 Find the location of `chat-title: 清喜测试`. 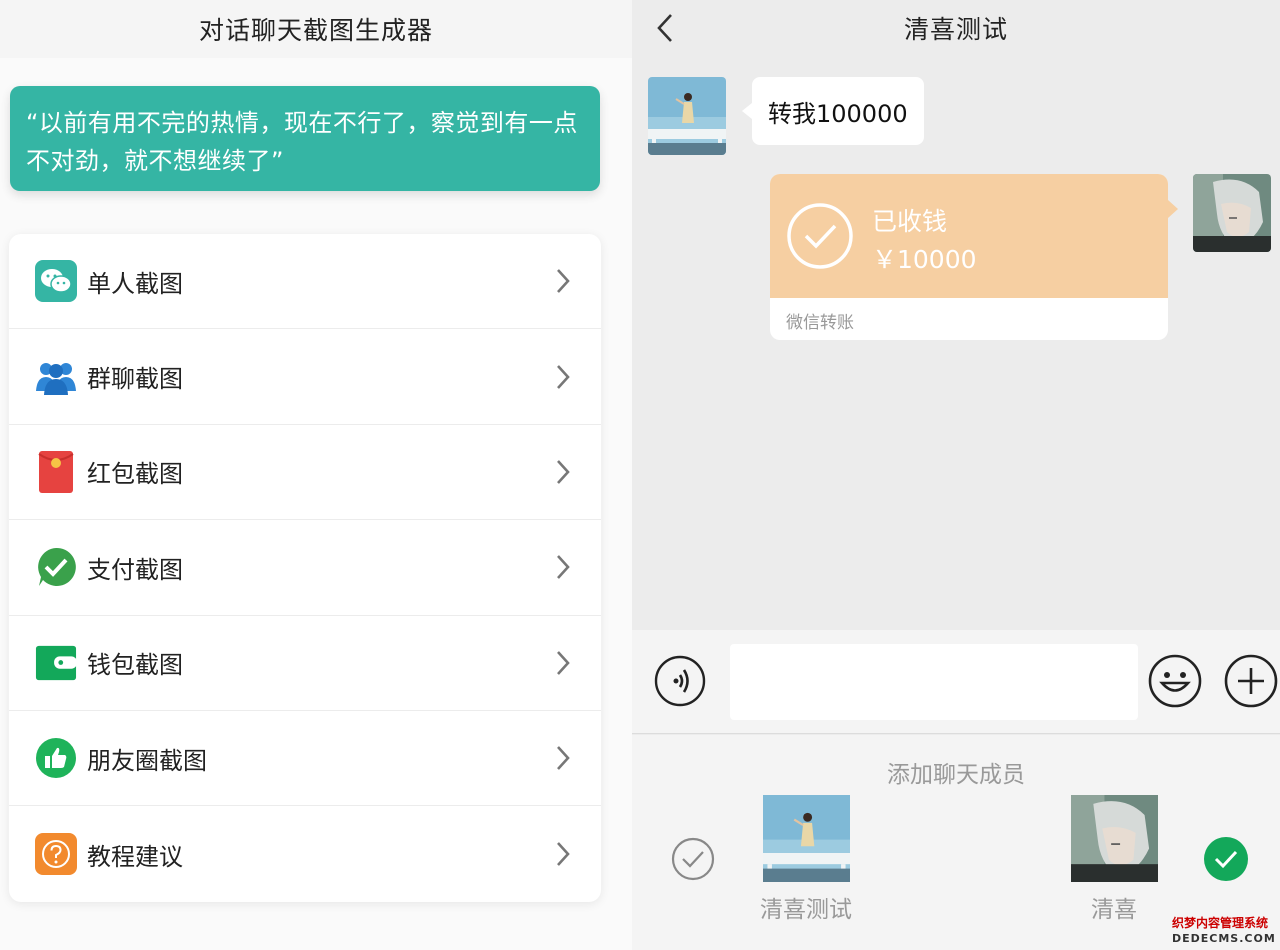

chat-title: 清喜测试 is located at coordinates (955, 29).